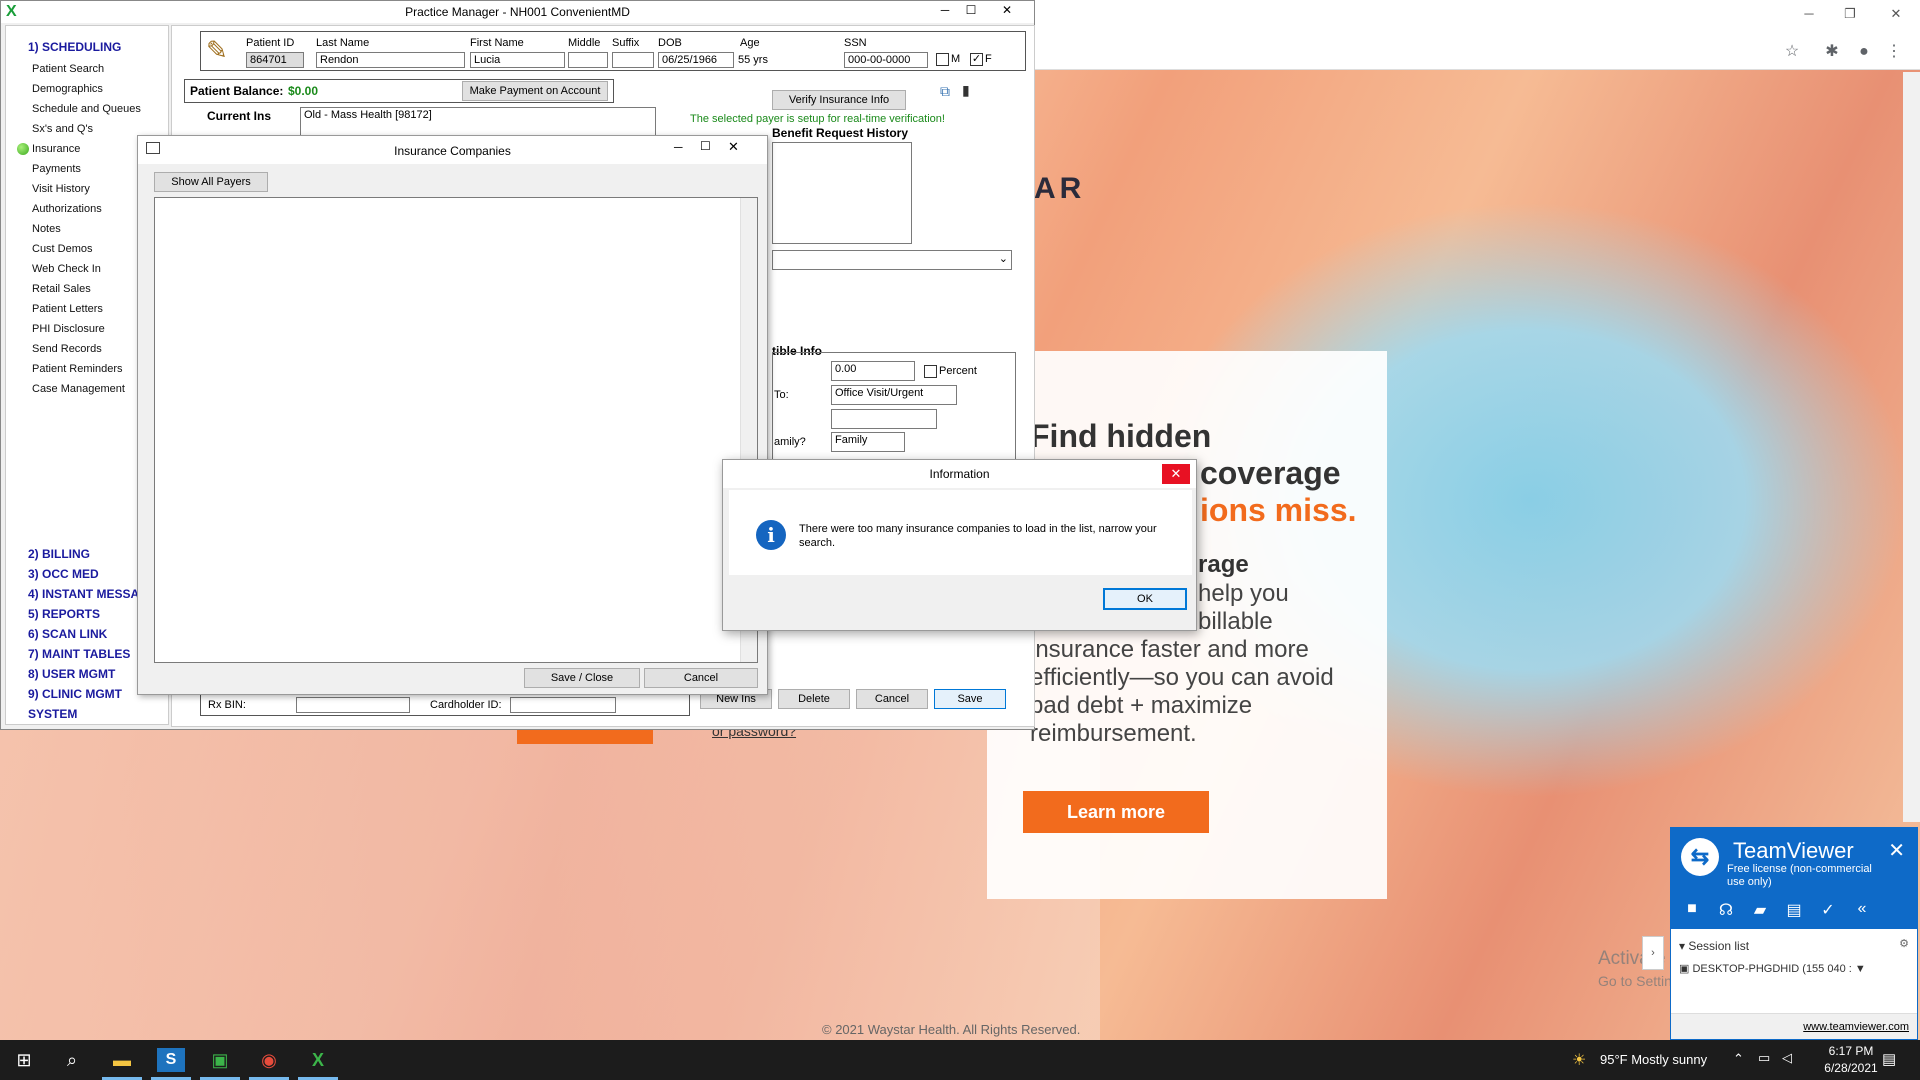  Describe the element at coordinates (67, 89) in the screenshot. I see `nav-item: Demographics` at that location.